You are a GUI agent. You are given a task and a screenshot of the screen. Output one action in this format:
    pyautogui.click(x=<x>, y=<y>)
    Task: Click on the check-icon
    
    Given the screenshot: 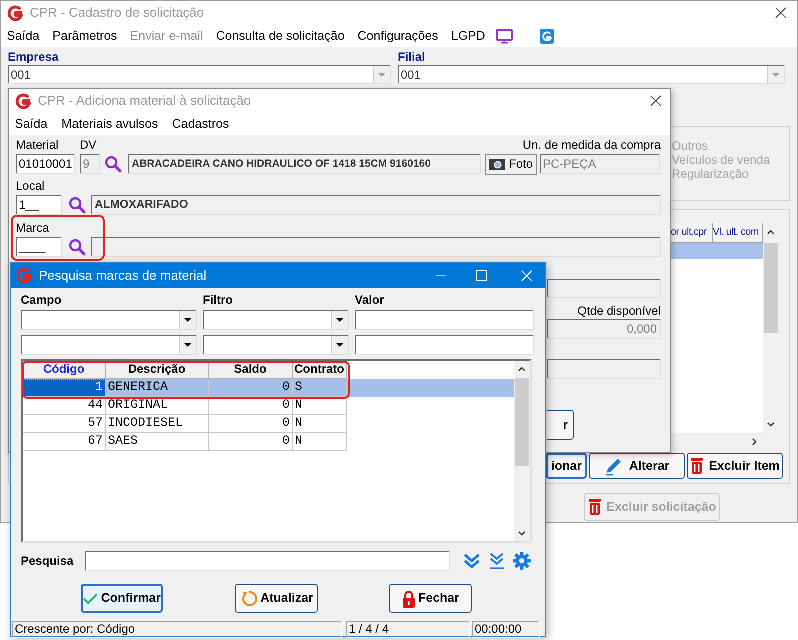 What is the action you would take?
    pyautogui.click(x=90, y=599)
    